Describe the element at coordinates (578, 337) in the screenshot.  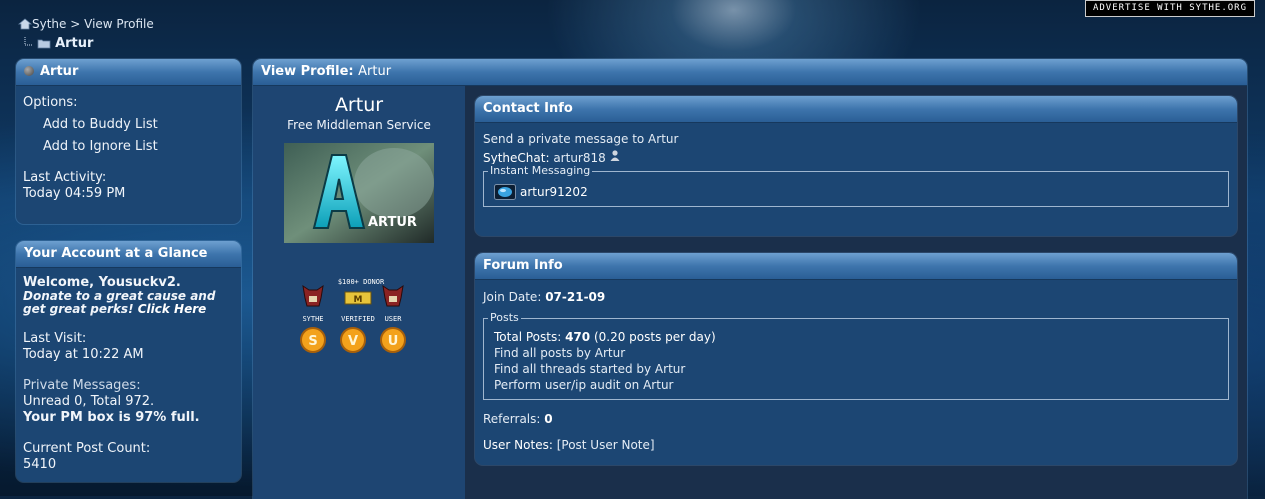
I see `total-posts-value: 470` at that location.